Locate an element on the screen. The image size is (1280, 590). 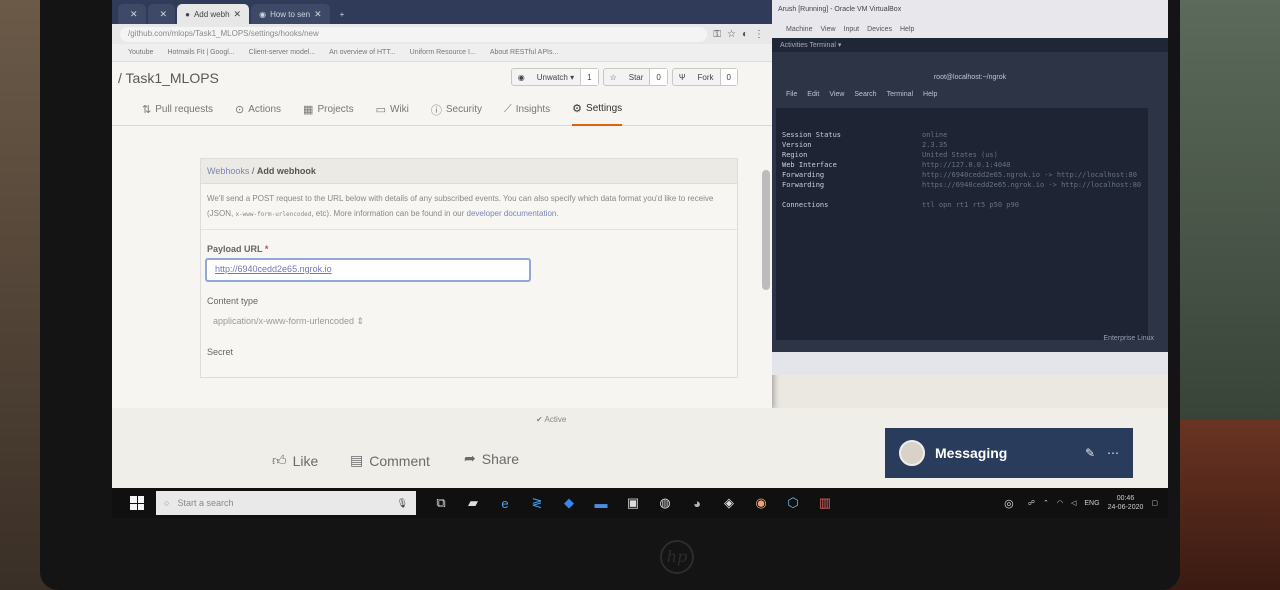
star-button: ☆ Star 0 is located at coordinates (635, 77).